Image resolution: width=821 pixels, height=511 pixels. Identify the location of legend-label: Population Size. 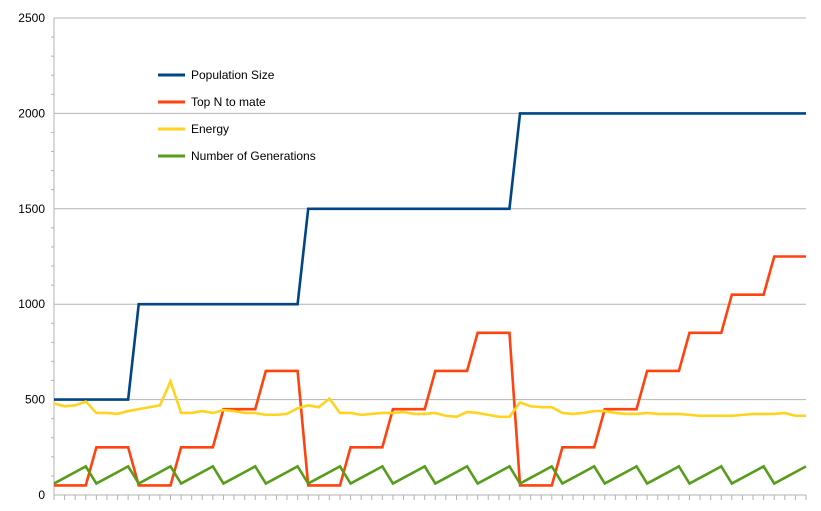
(233, 75).